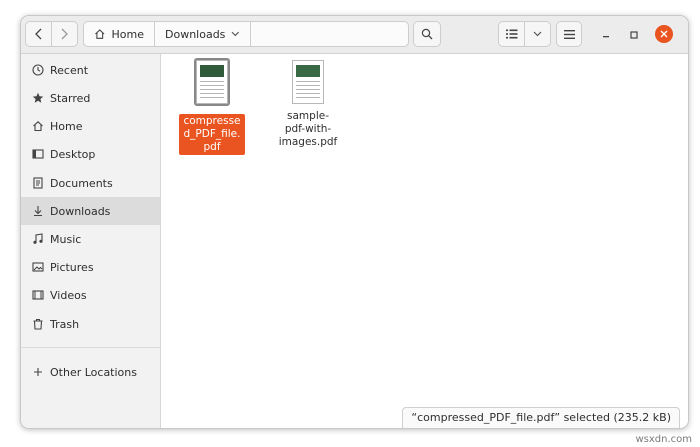 The width and height of the screenshot is (700, 447). I want to click on search-icon, so click(427, 34).